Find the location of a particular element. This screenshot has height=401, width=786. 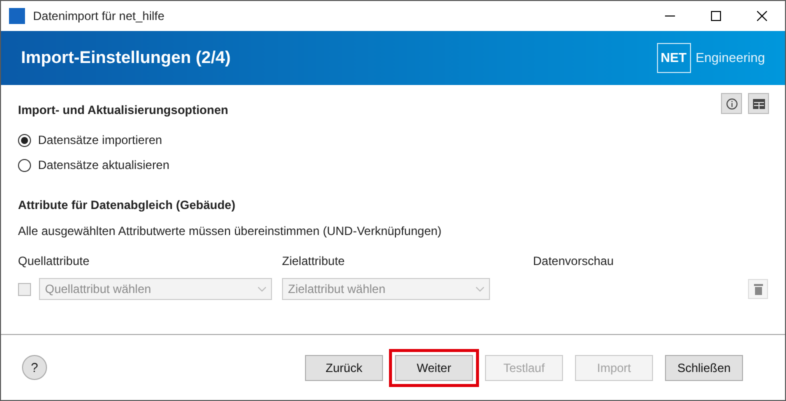

window-title: Datenimport für net_hilfe is located at coordinates (98, 16).